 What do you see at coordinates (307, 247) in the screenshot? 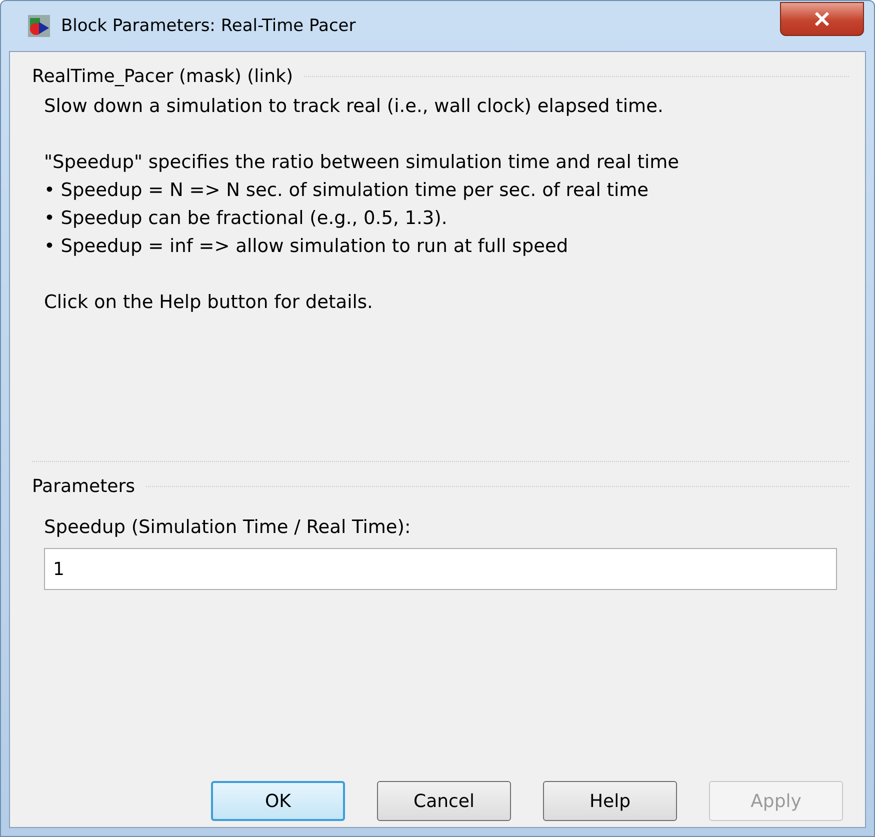
I see `bullet-text: • Speedup = inf => allow simulation to run at full speed` at bounding box center [307, 247].